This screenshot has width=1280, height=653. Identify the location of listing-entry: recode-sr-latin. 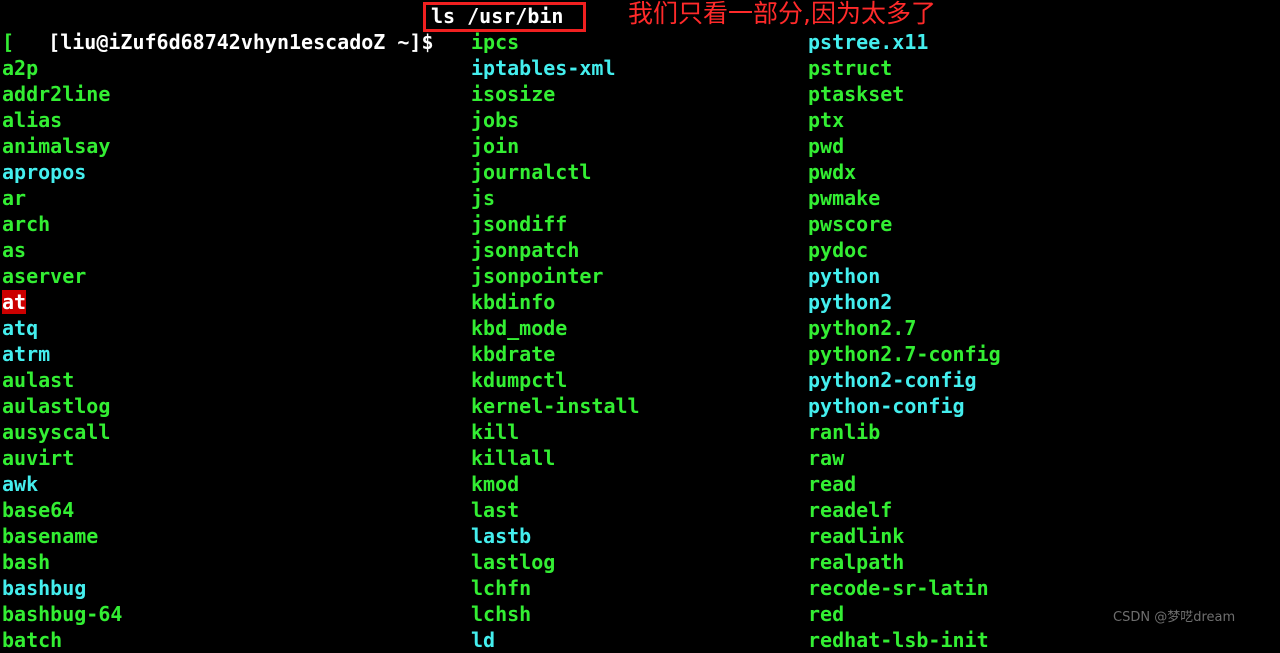
(1038, 588).